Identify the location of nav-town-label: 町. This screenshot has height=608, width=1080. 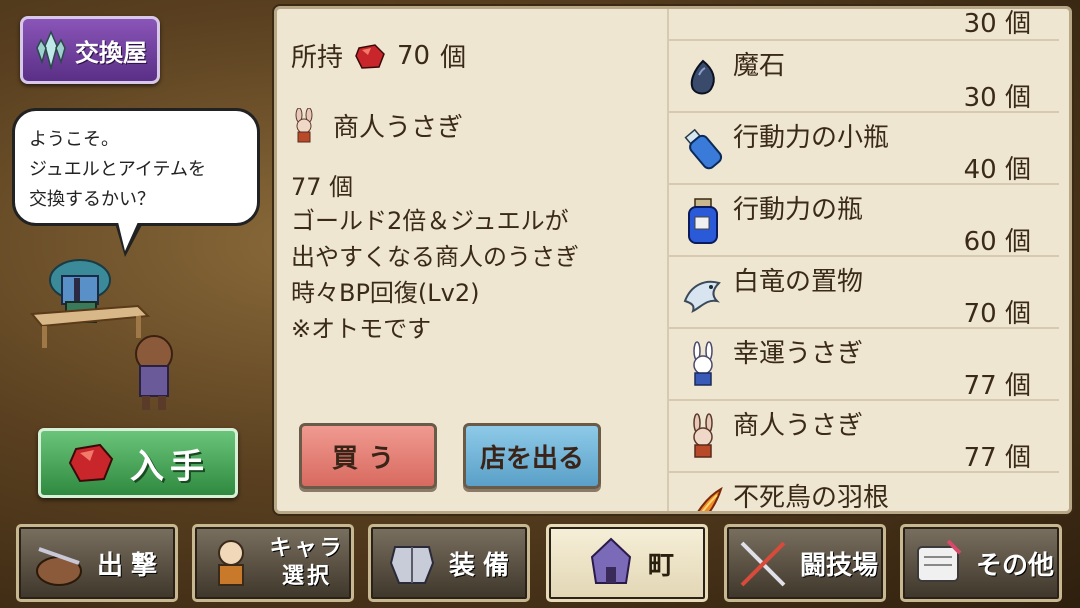
(660, 565).